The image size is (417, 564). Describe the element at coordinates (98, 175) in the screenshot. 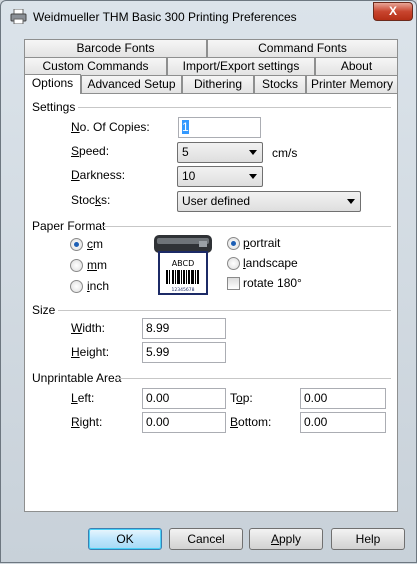

I see `darkness-label: Darkness:` at that location.